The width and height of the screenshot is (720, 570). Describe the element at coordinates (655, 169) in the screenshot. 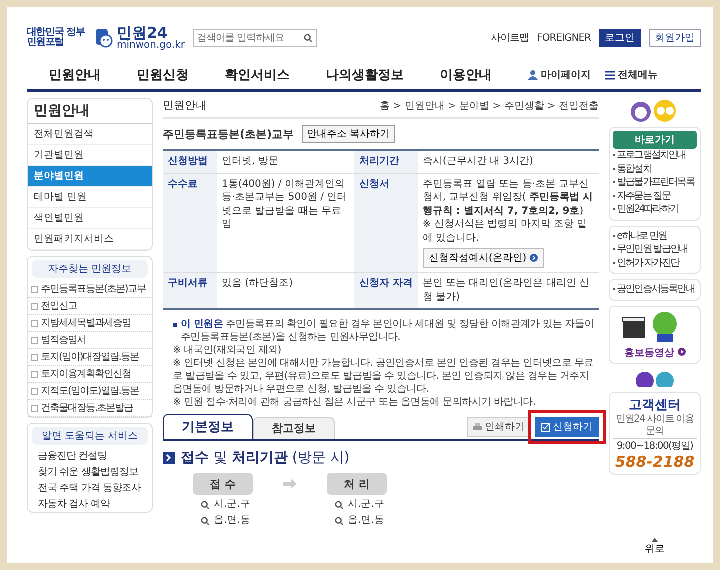

I see `quick-link: 통합설치` at that location.